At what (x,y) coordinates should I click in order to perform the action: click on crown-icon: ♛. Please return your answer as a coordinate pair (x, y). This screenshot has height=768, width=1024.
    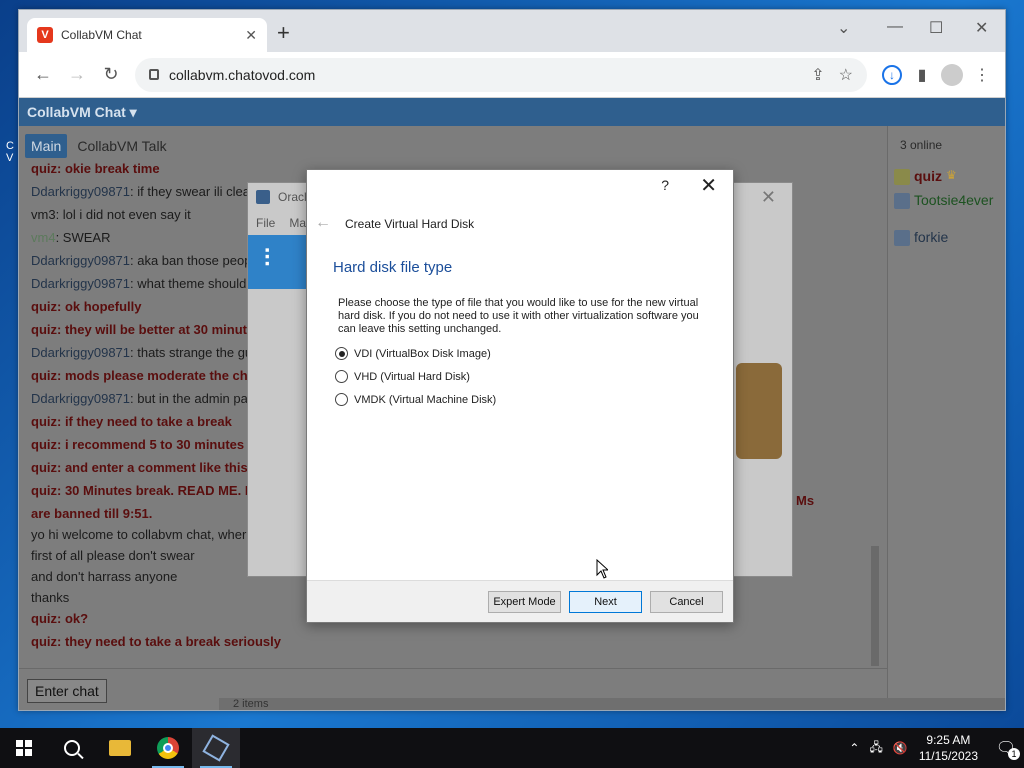
    Looking at the image, I should click on (951, 175).